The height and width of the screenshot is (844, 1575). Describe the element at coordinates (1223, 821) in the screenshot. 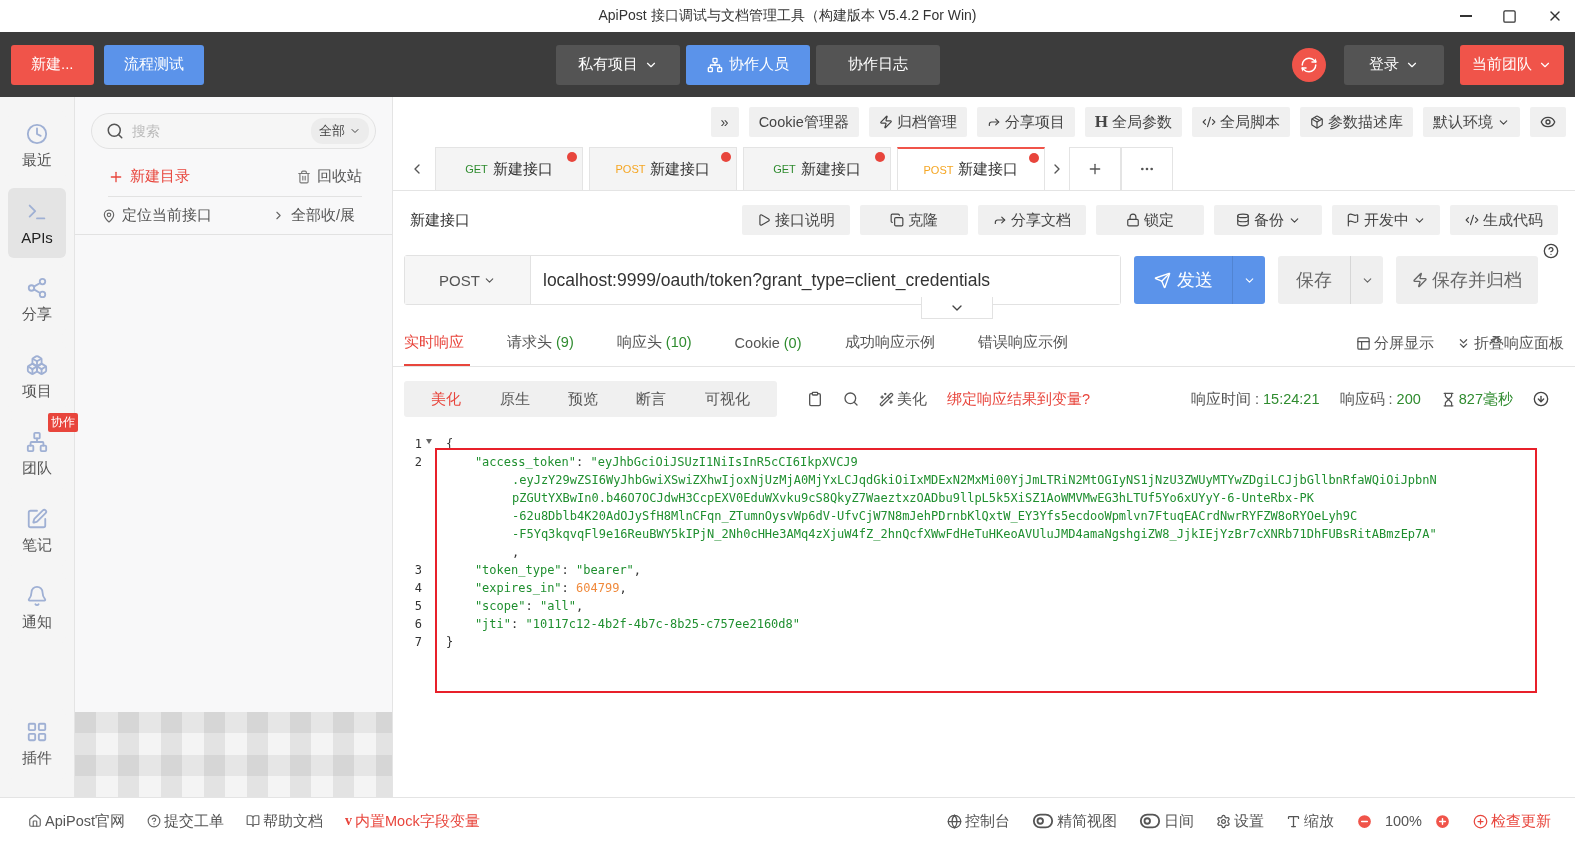

I see `settings-icon` at that location.